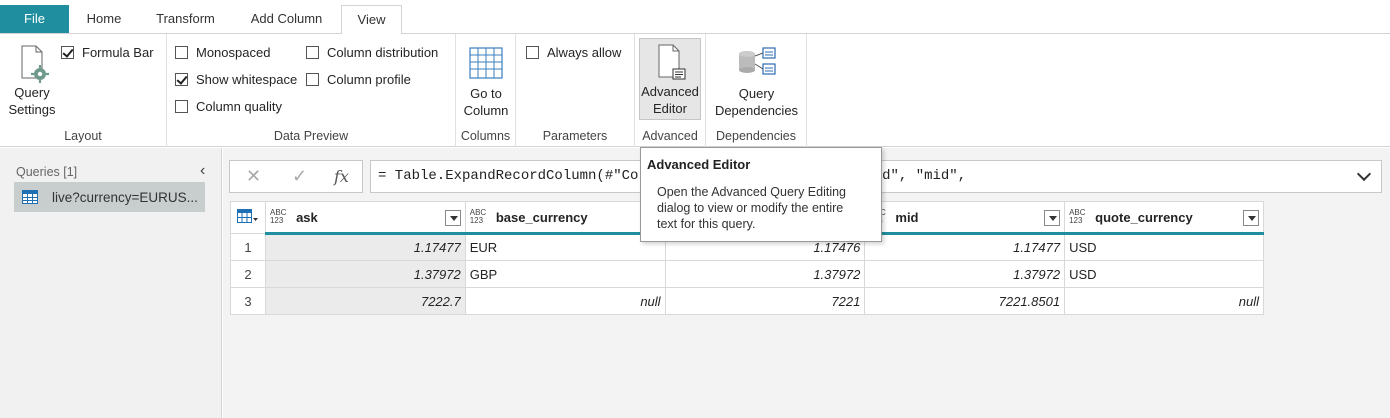 Image resolution: width=1390 pixels, height=418 pixels. I want to click on advanced-editor-label-2: Editor, so click(670, 108).